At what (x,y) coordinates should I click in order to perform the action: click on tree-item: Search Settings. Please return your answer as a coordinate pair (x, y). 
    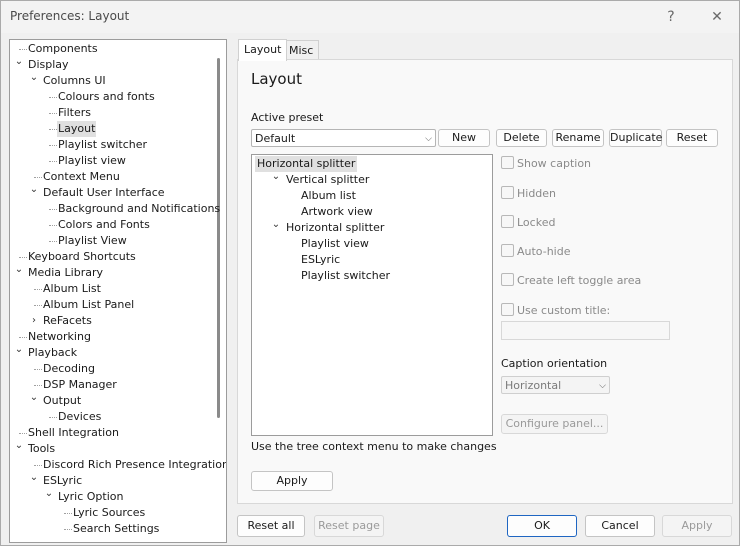
    Looking at the image, I should click on (116, 529).